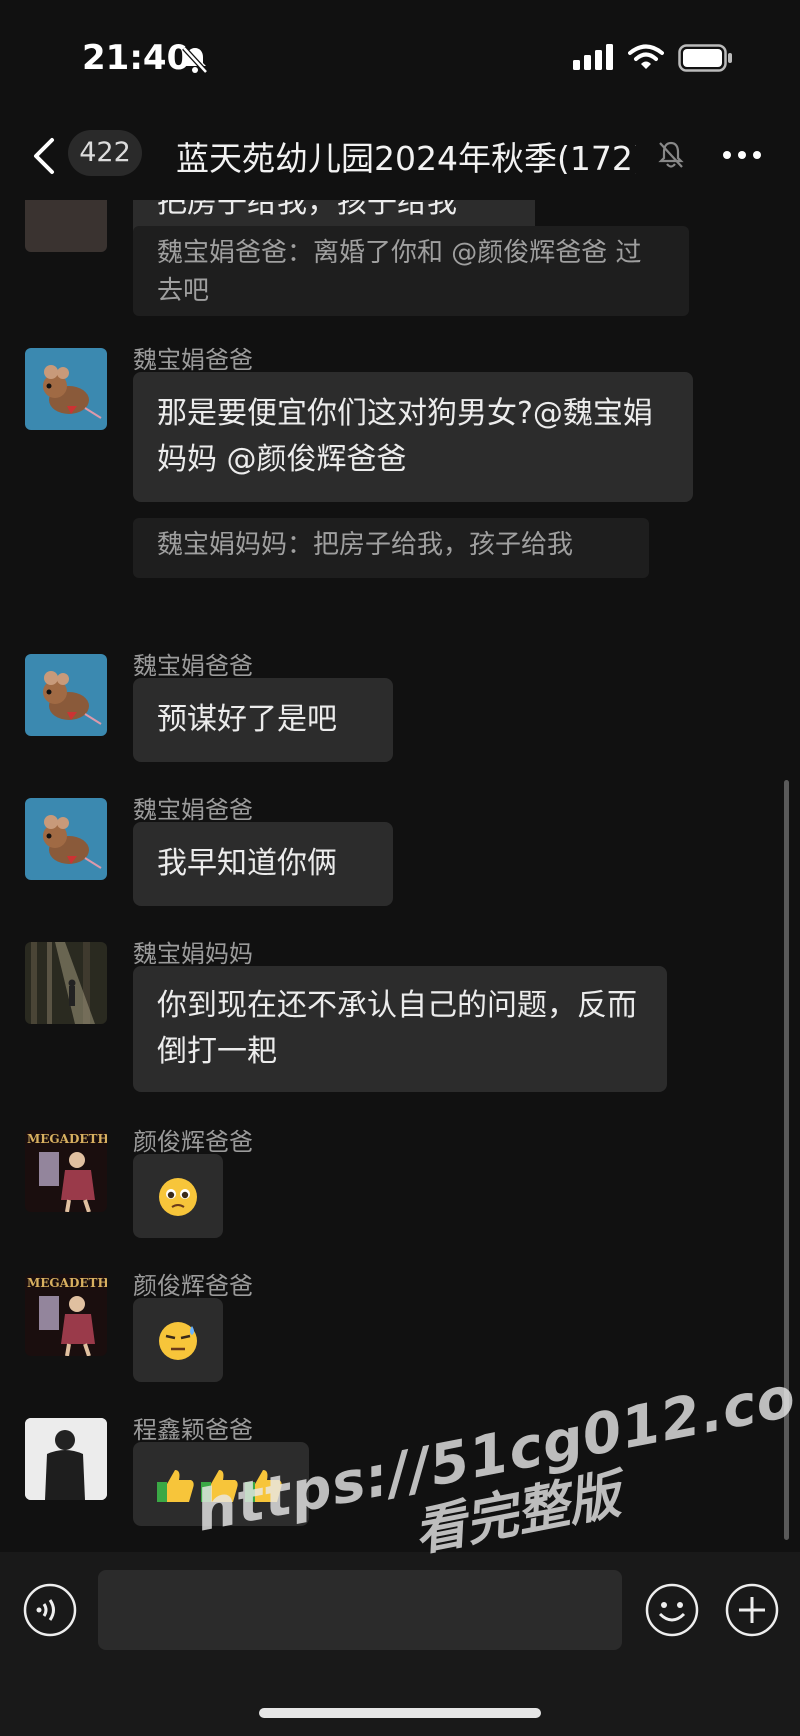  I want to click on group-name: 蓝天苑幼儿园2024年秋季, so click(366, 156).